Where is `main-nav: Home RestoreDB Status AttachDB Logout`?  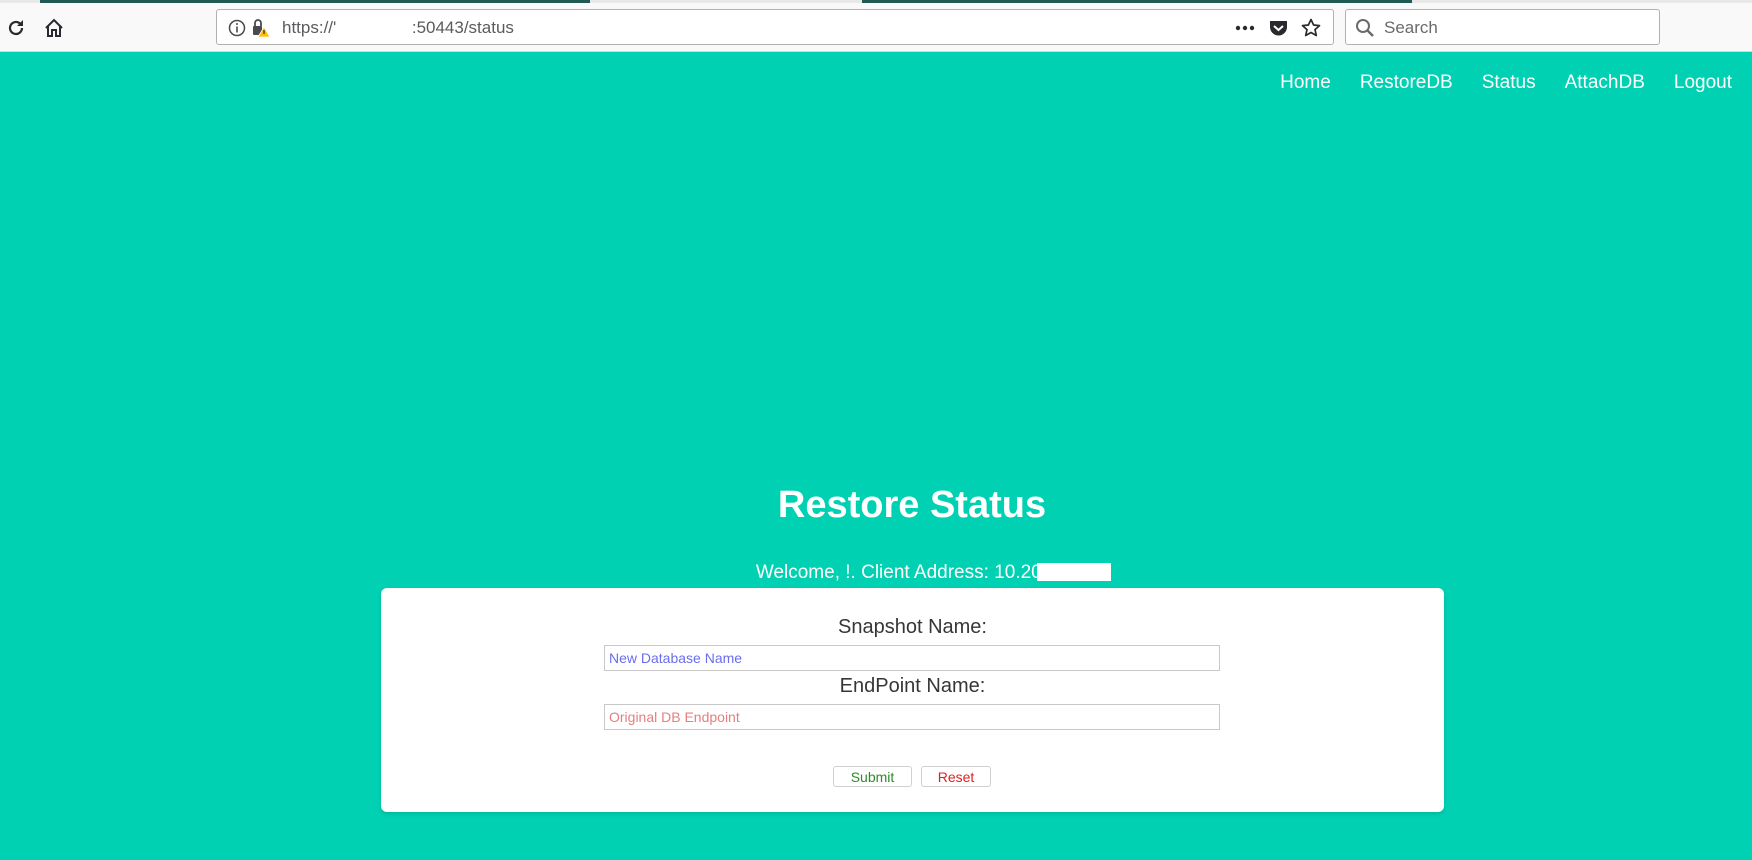 main-nav: Home RestoreDB Status AttachDB Logout is located at coordinates (1506, 83).